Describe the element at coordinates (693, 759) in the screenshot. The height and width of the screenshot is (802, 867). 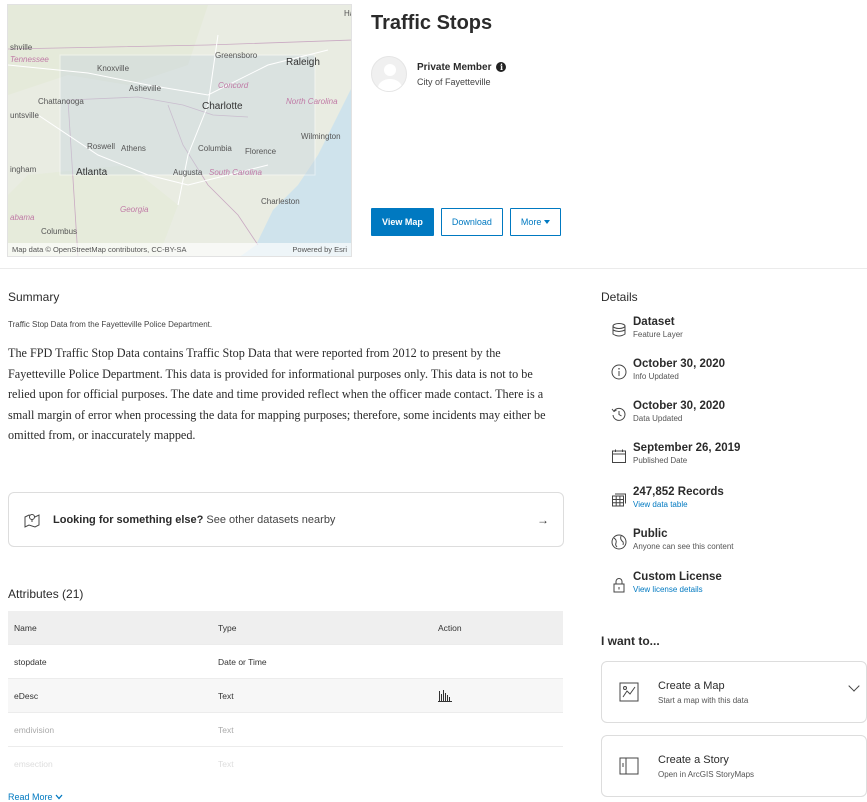
I see `card-title: Create a Story` at that location.